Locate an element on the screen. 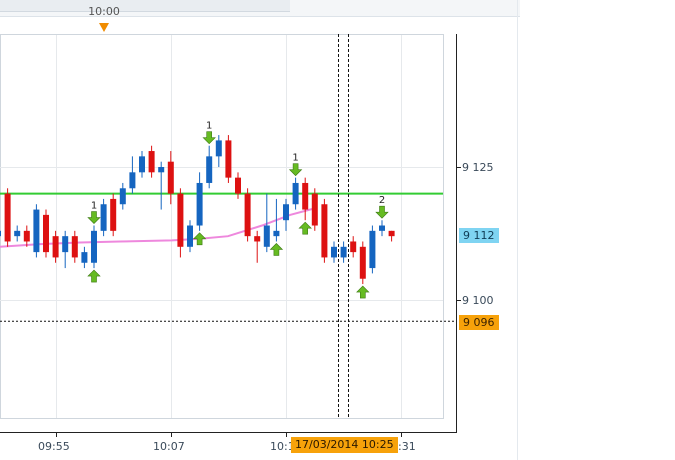 This screenshot has height=460, width=675. price-tick-label: 9 100 is located at coordinates (478, 300).